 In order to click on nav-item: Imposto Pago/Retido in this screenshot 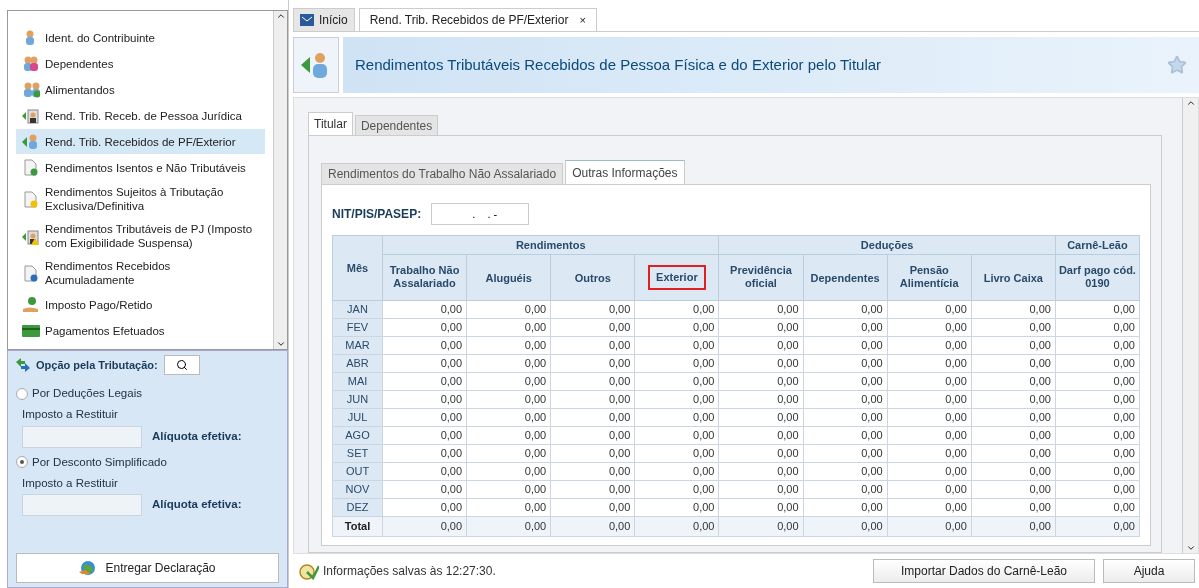, I will do `click(140, 304)`.